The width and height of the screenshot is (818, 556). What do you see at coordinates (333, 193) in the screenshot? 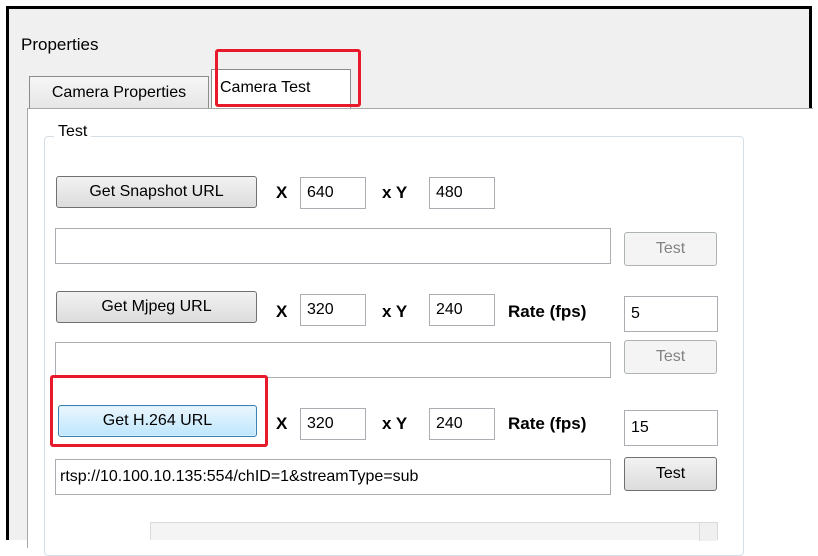
I see `snapshot-x-input: 640` at bounding box center [333, 193].